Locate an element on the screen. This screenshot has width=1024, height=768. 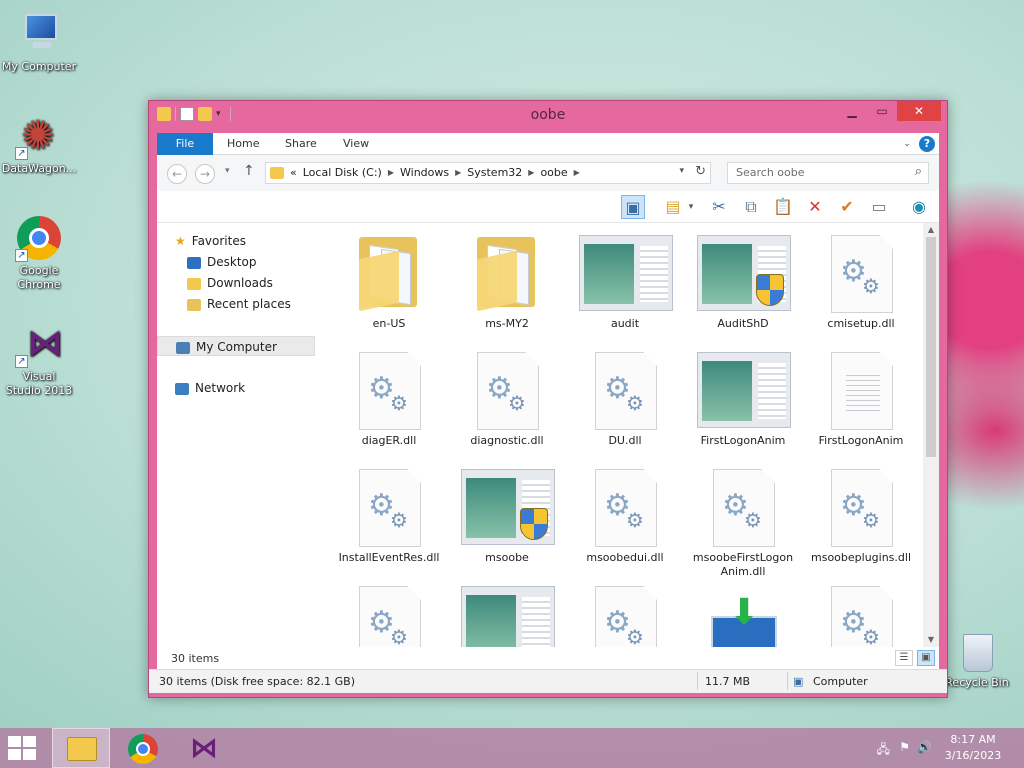
breadcrumb-item: Windows is located at coordinates (424, 173).